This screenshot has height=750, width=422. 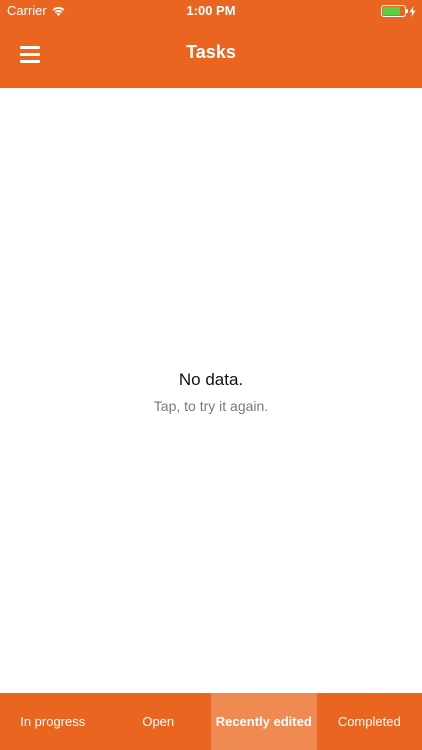 I want to click on tab-open: Open, so click(x=159, y=721).